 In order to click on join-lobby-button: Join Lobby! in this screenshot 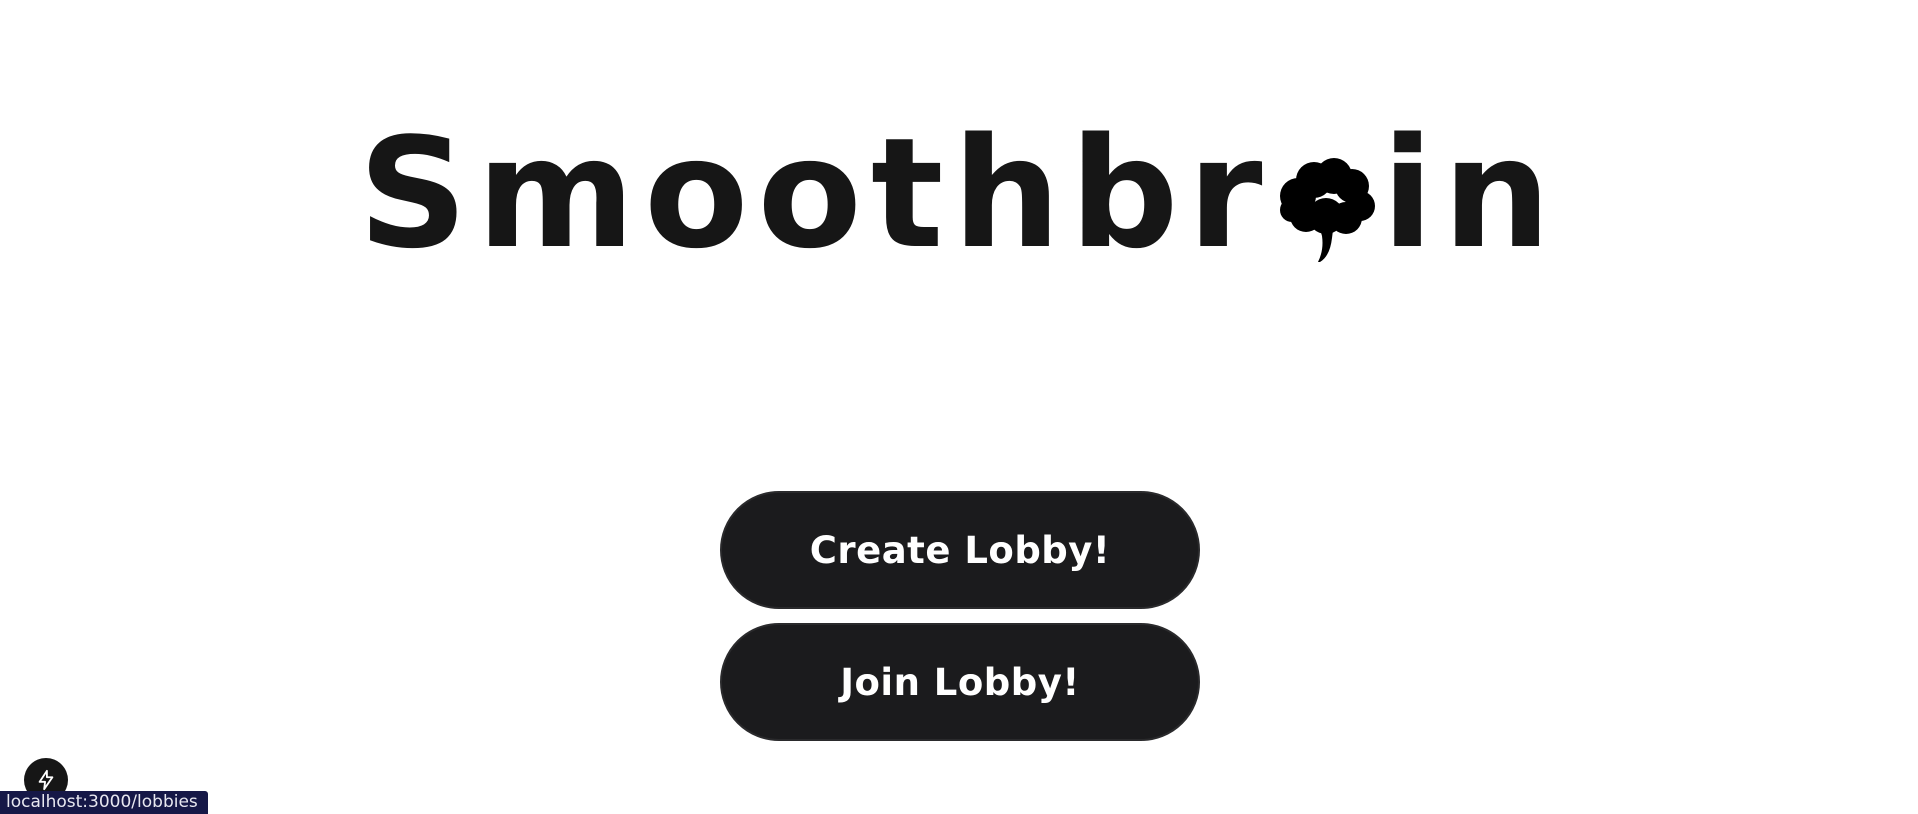, I will do `click(960, 682)`.